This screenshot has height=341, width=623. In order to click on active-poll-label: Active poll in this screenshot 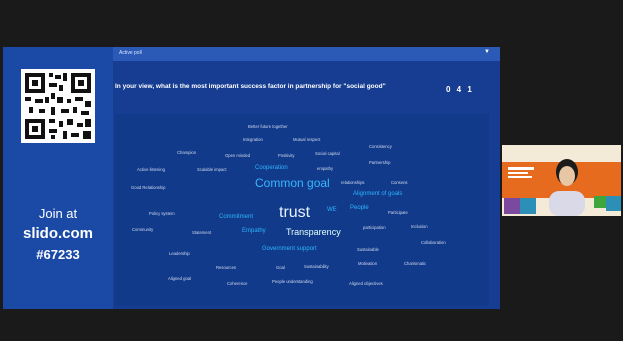, I will do `click(130, 53)`.